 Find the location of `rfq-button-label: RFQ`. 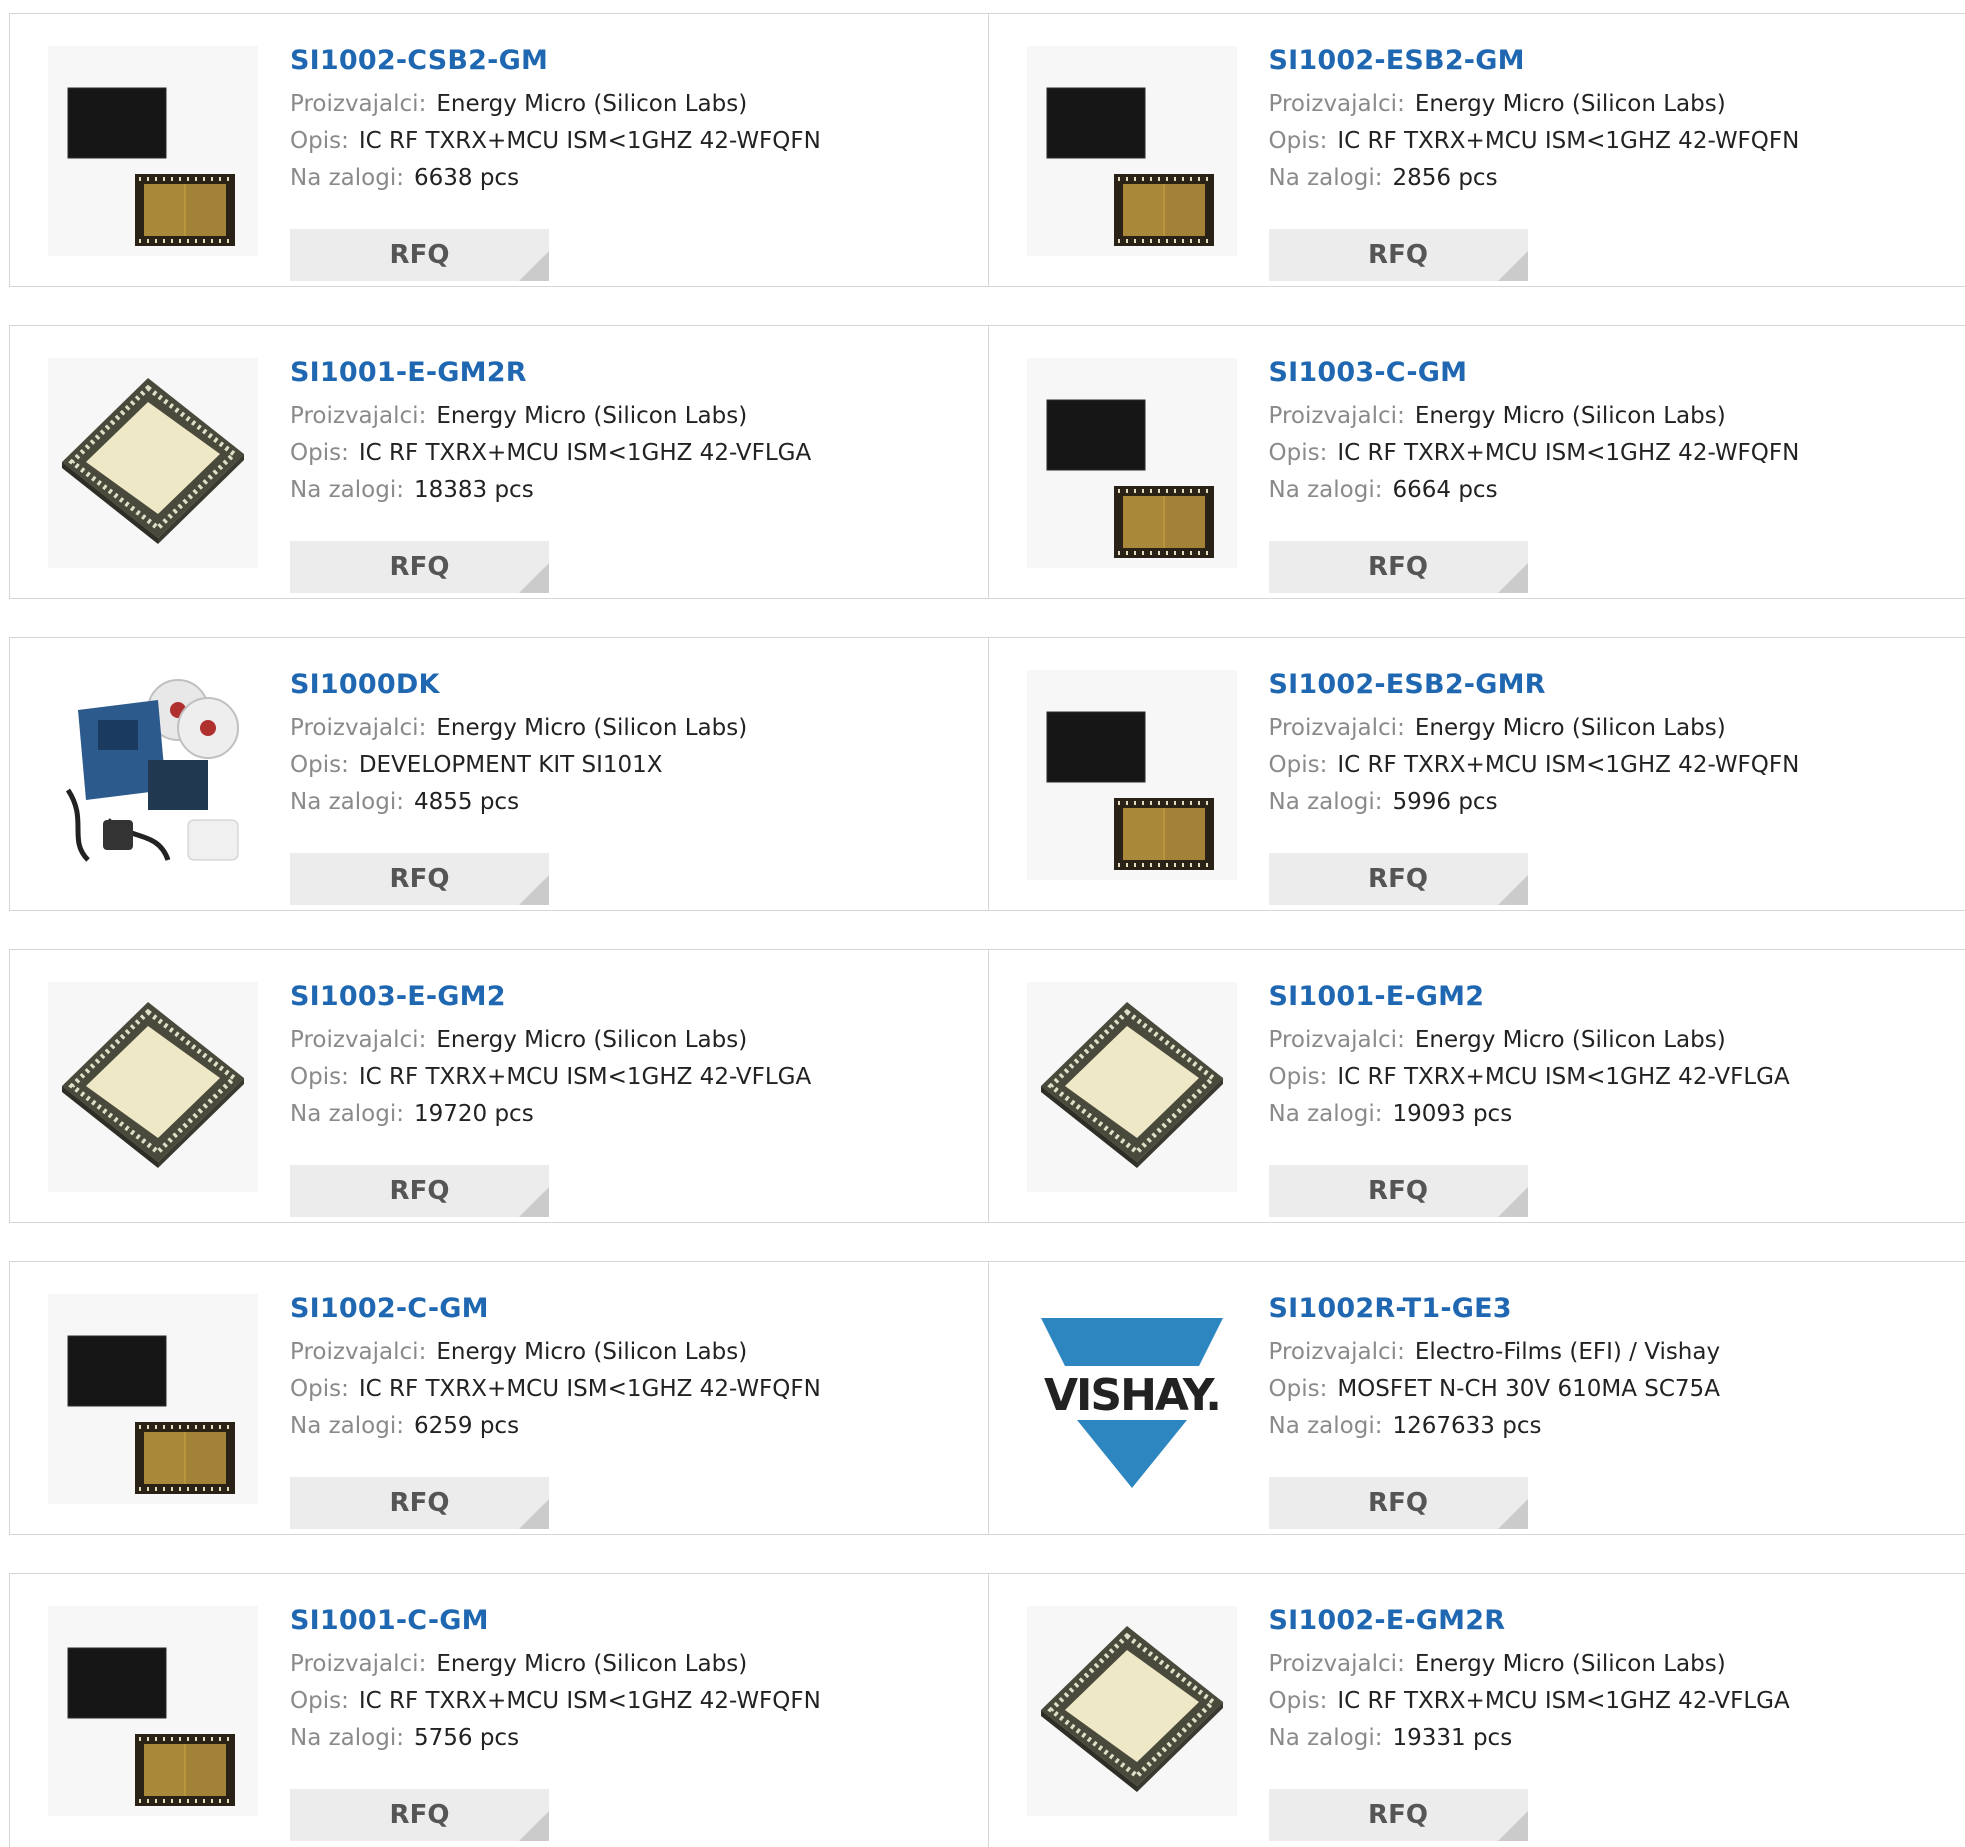

rfq-button-label: RFQ is located at coordinates (1398, 1503).